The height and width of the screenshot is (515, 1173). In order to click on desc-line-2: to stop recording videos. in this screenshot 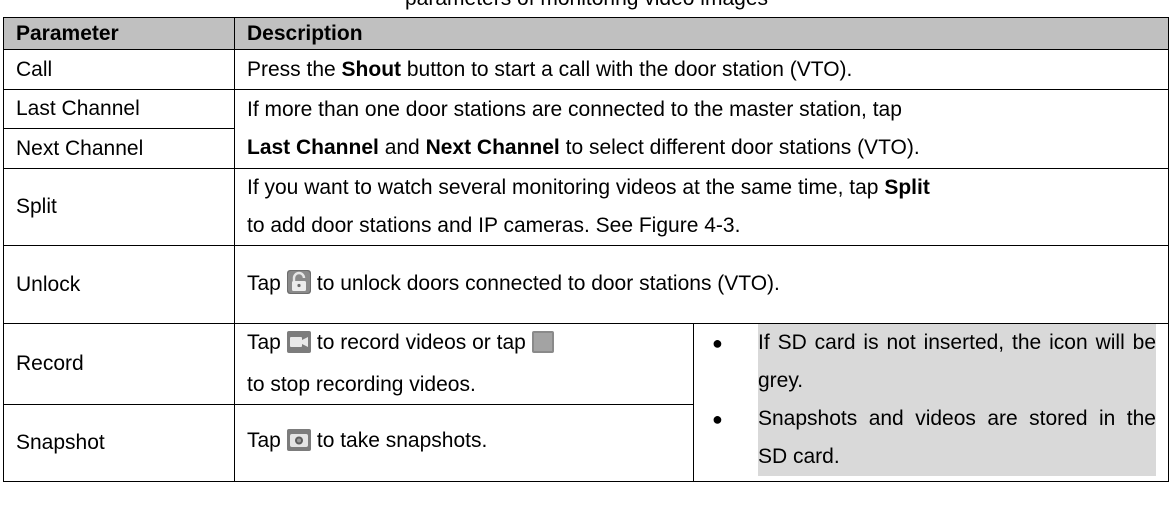, I will do `click(361, 384)`.